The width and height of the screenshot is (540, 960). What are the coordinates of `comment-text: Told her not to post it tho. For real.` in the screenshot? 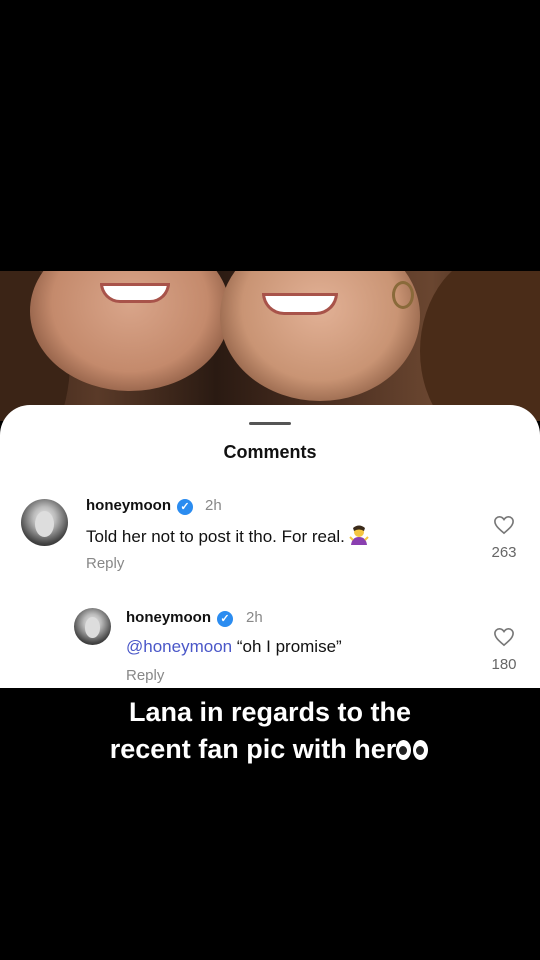 It's located at (227, 536).